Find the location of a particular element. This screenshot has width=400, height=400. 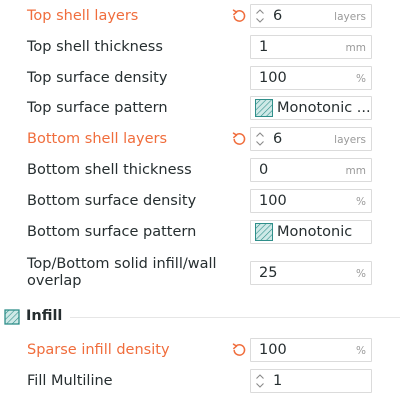

bottom-shell-layers-row: Bottom shell layers 6 layers is located at coordinates (200, 139).